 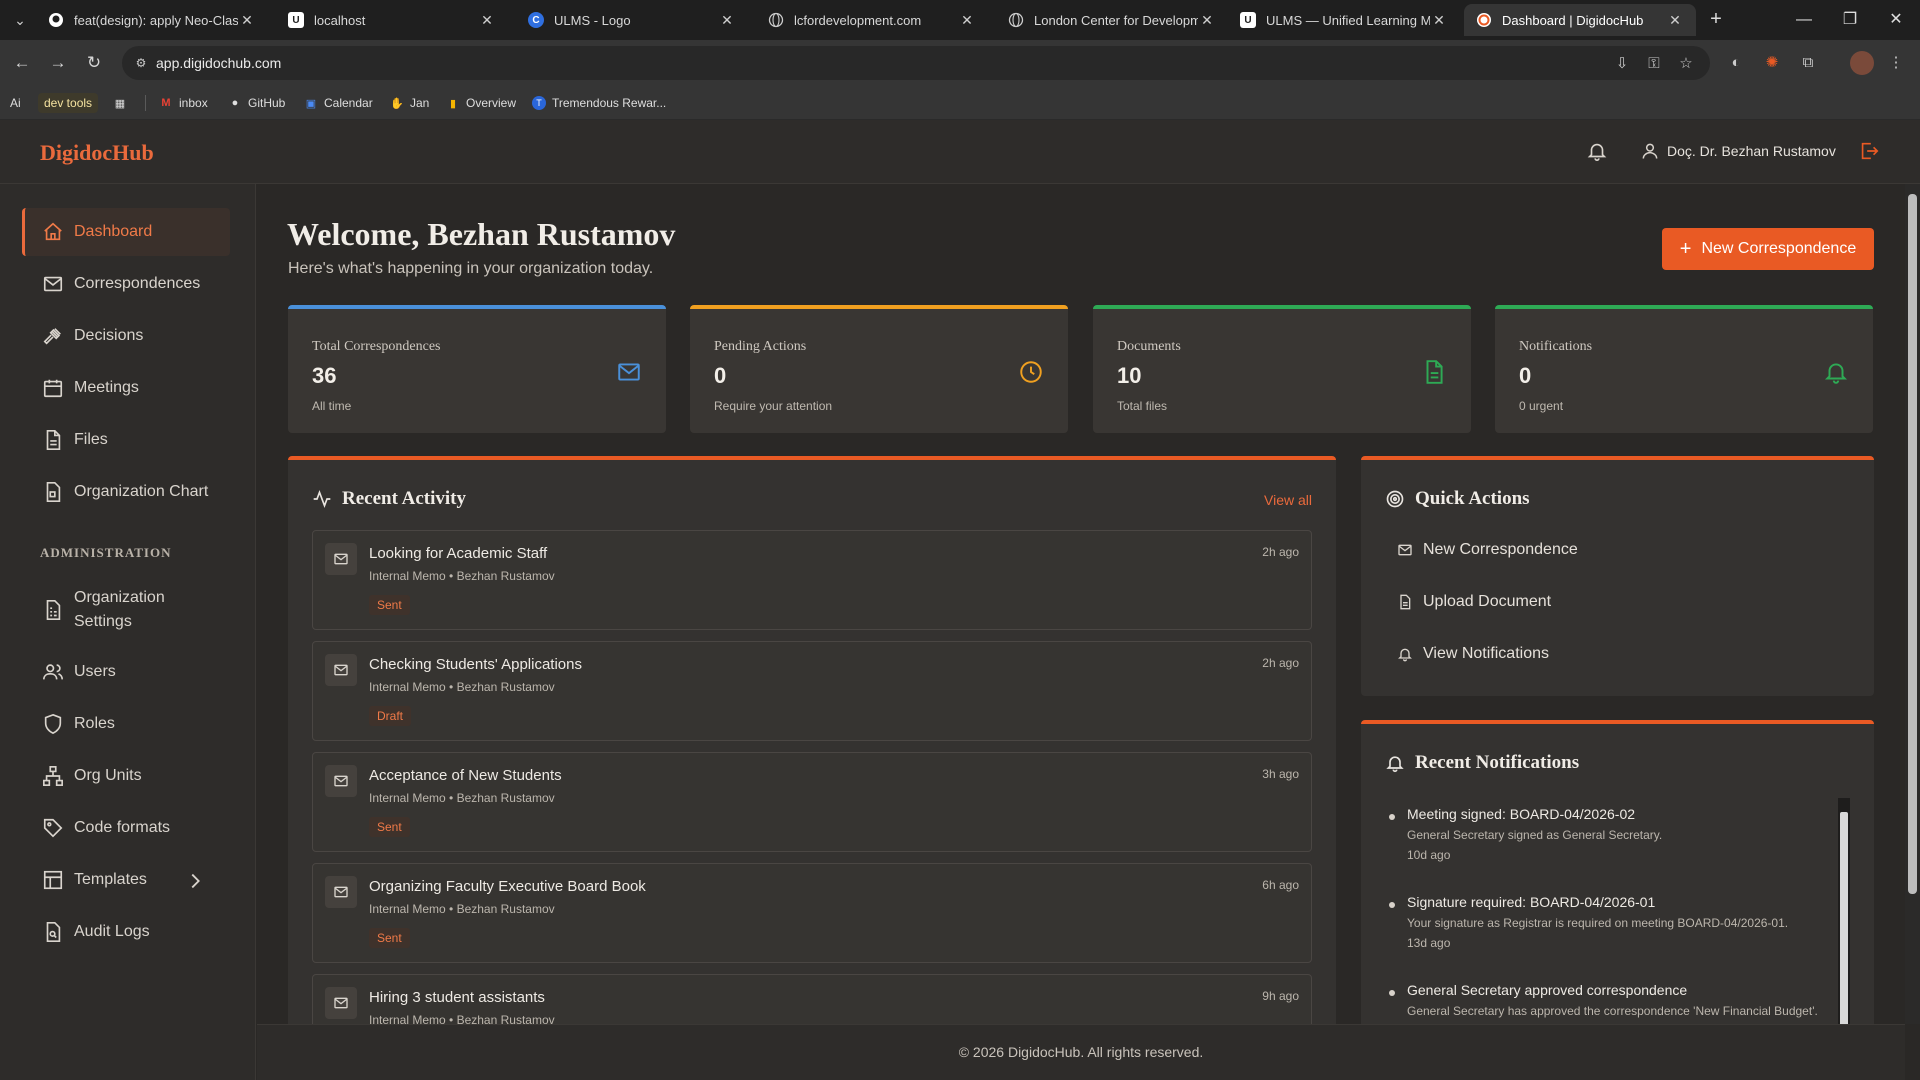 I want to click on site-info-icon: ⚙, so click(x=141, y=63).